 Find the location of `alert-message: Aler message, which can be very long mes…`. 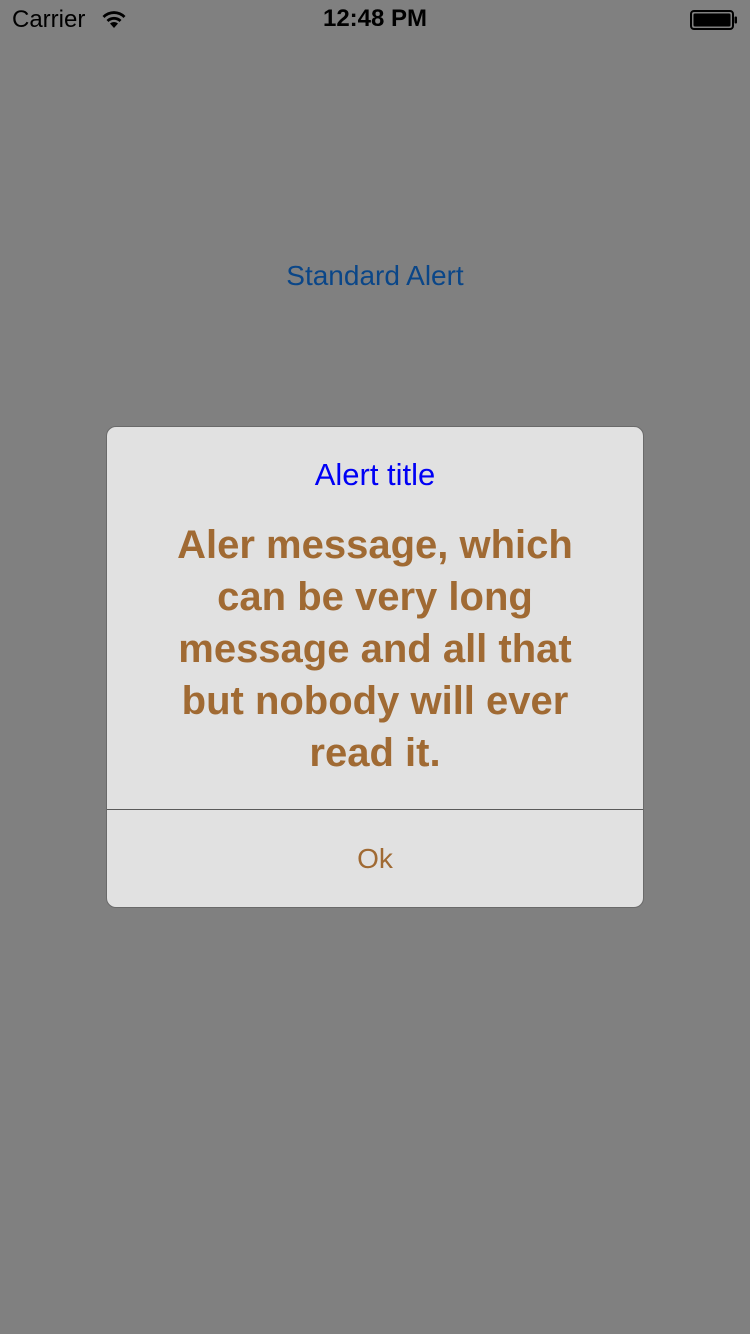

alert-message: Aler message, which can be very long mes… is located at coordinates (375, 649).